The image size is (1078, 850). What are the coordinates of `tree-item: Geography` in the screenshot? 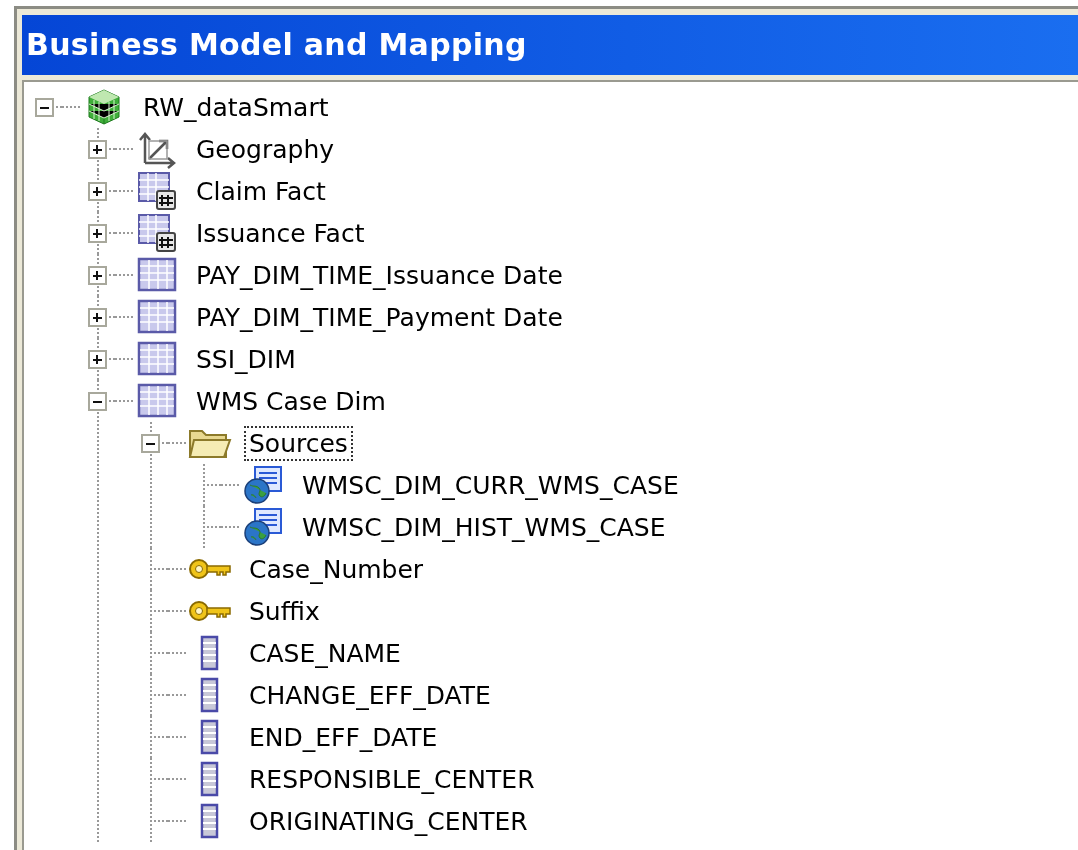 It's located at (265, 149).